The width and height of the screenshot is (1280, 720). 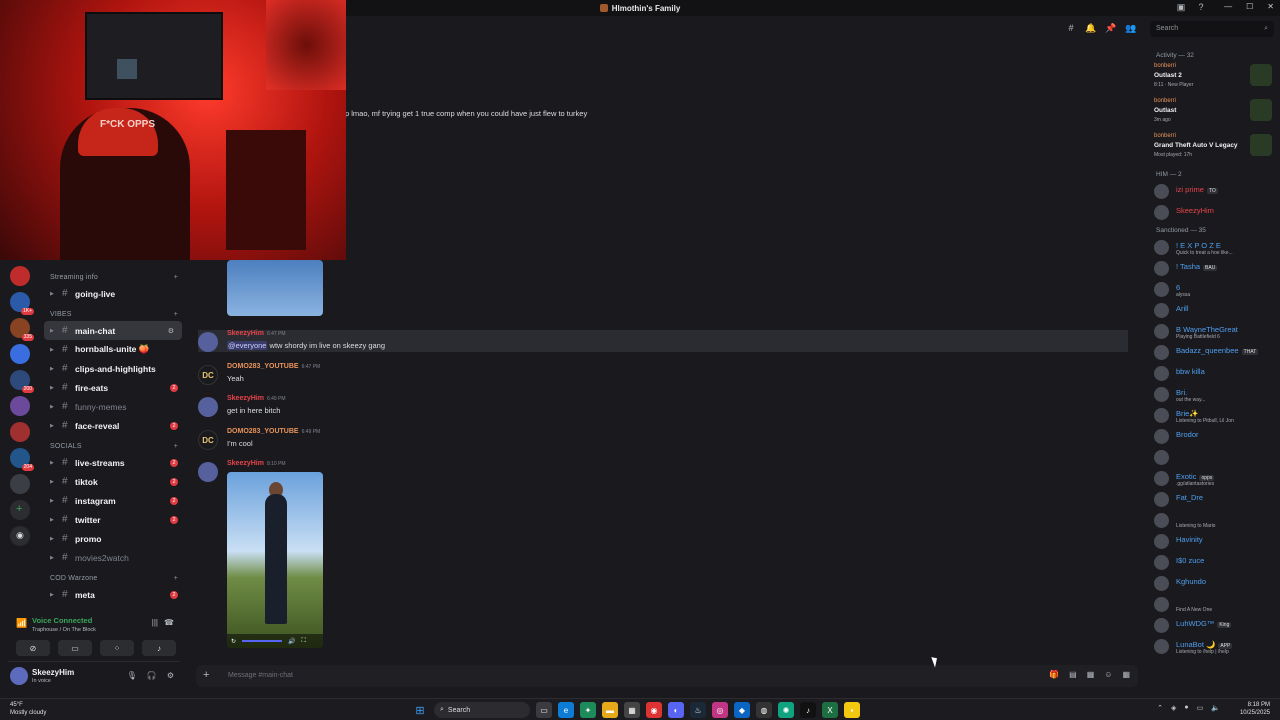 What do you see at coordinates (113, 557) in the screenshot?
I see `channel-item: ▶ # movies2watch` at bounding box center [113, 557].